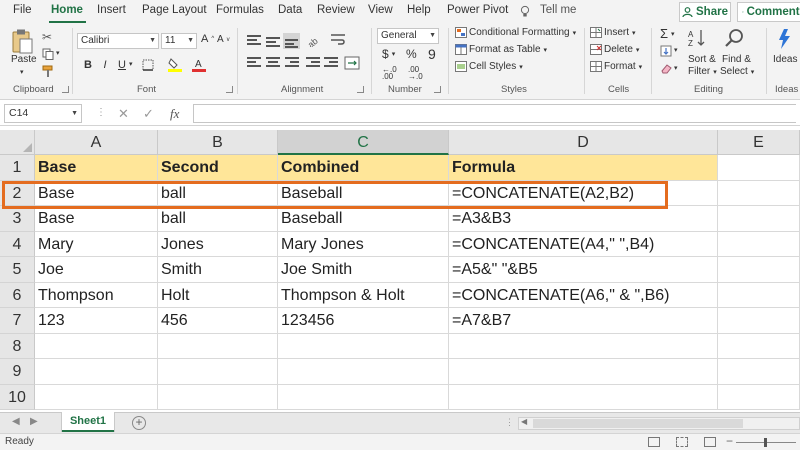 The height and width of the screenshot is (450, 800). Describe the element at coordinates (17, 142) in the screenshot. I see `select-all-button` at that location.